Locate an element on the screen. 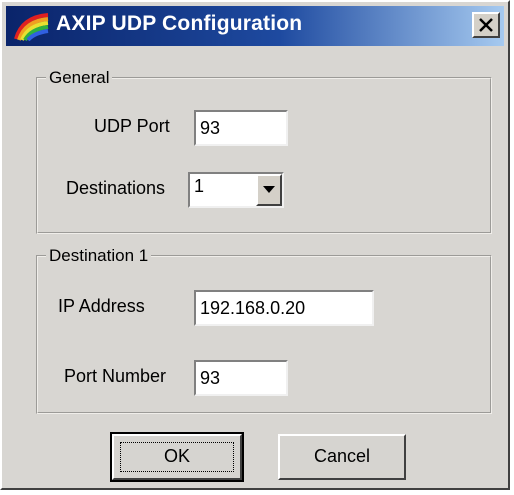  port-number-label: Port Number is located at coordinates (115, 376).